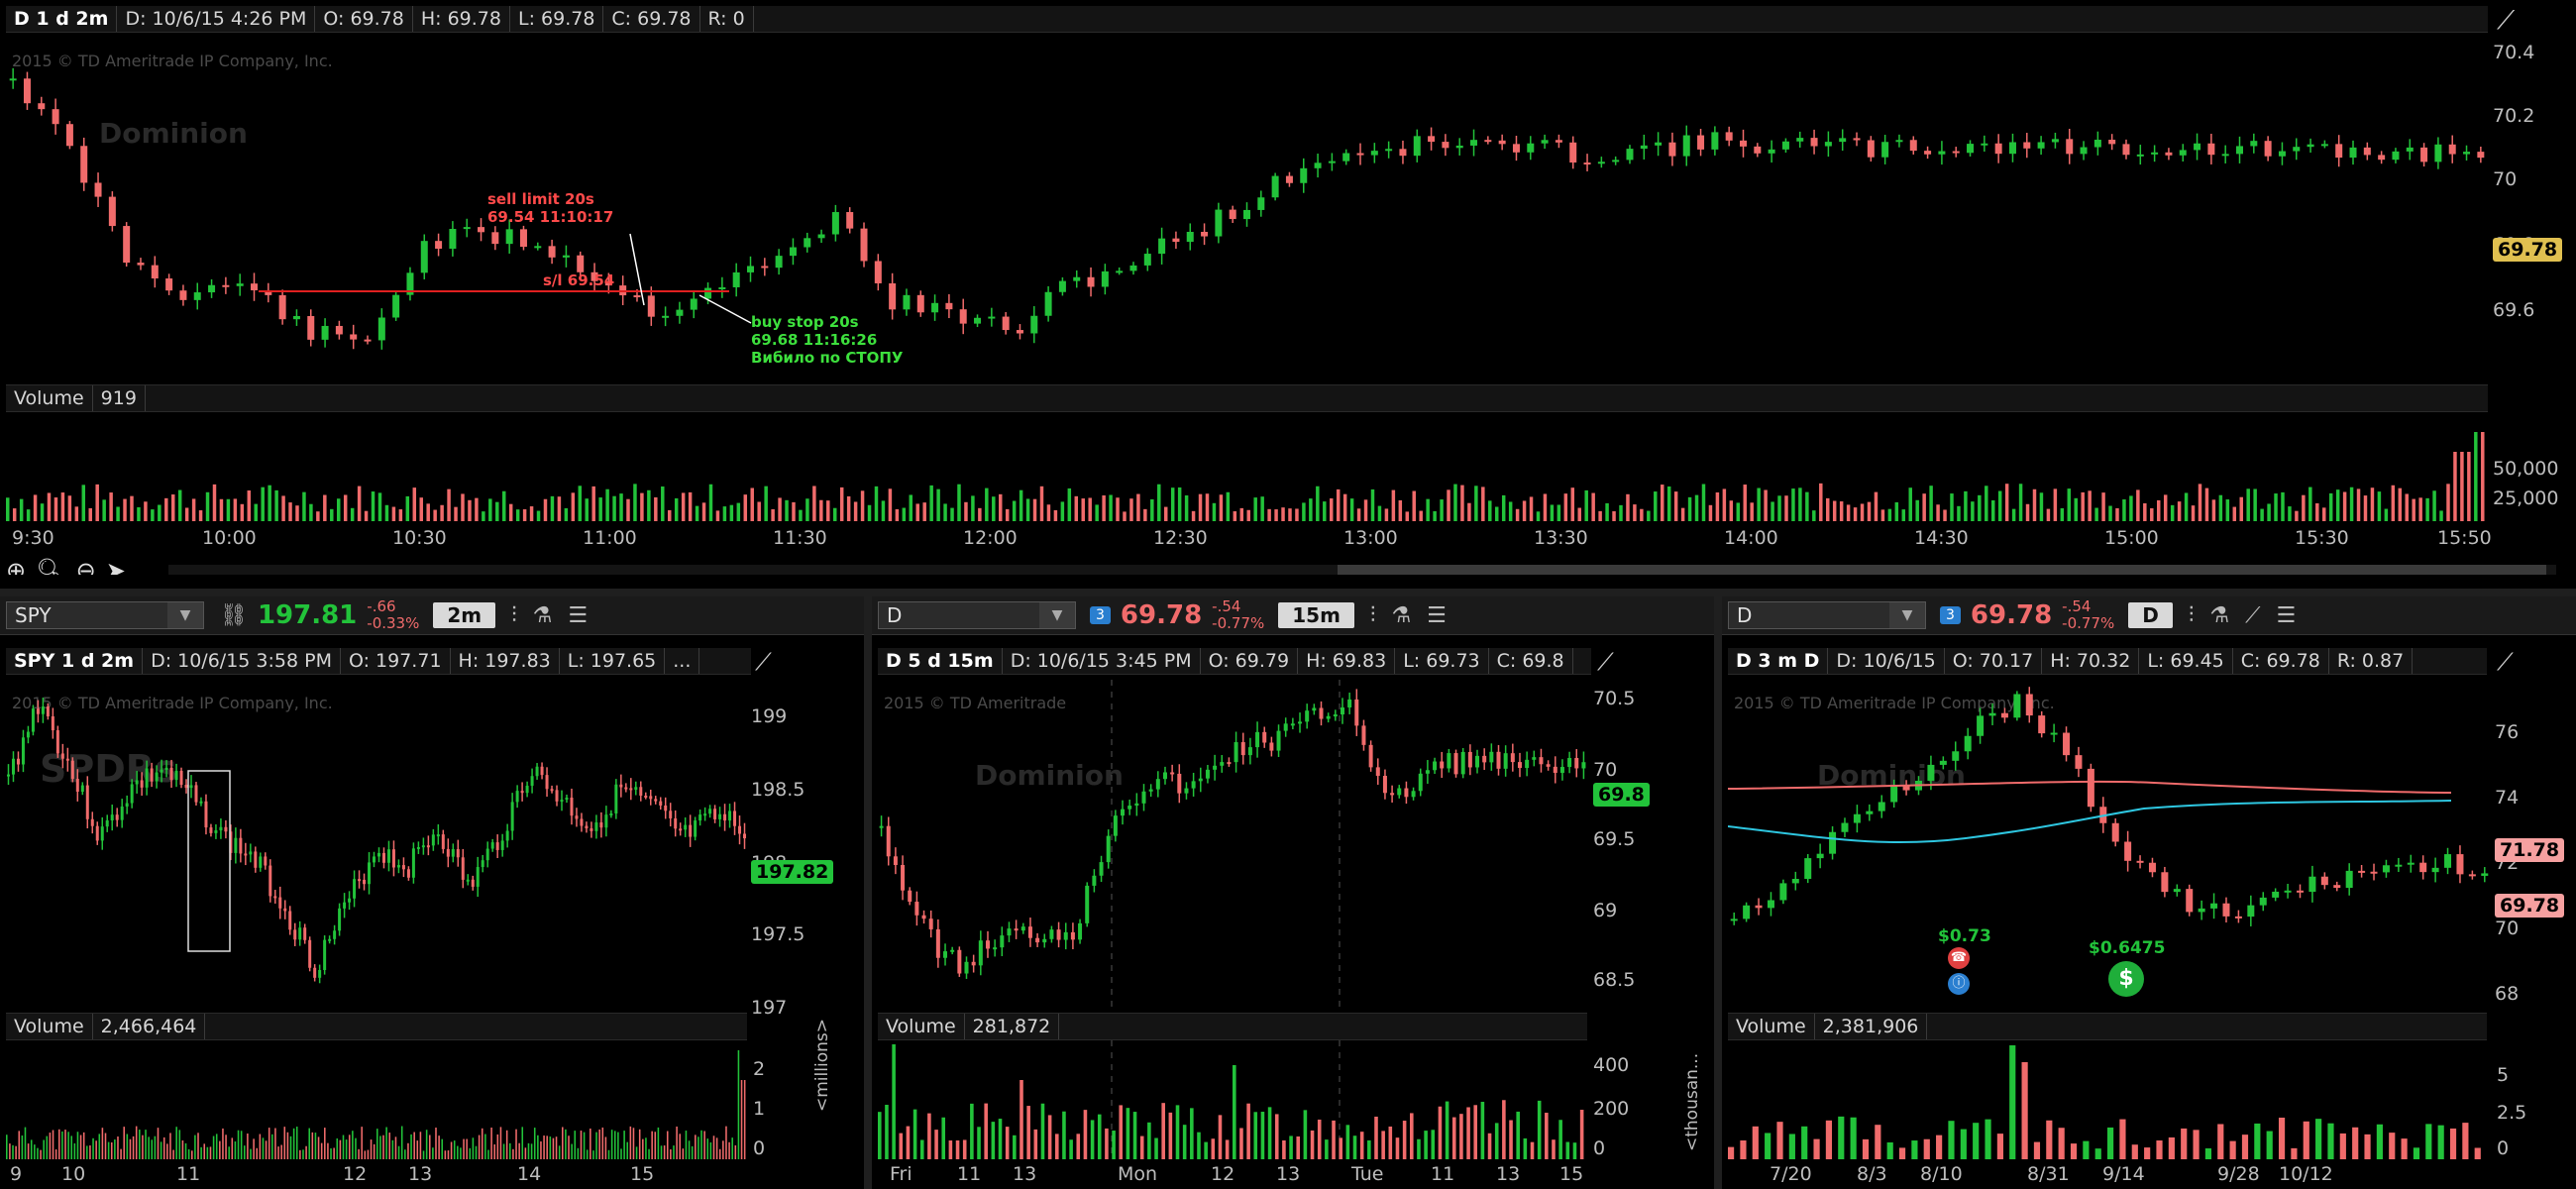  Describe the element at coordinates (1778, 661) in the screenshot. I see `chart-title: D 3 m D` at that location.